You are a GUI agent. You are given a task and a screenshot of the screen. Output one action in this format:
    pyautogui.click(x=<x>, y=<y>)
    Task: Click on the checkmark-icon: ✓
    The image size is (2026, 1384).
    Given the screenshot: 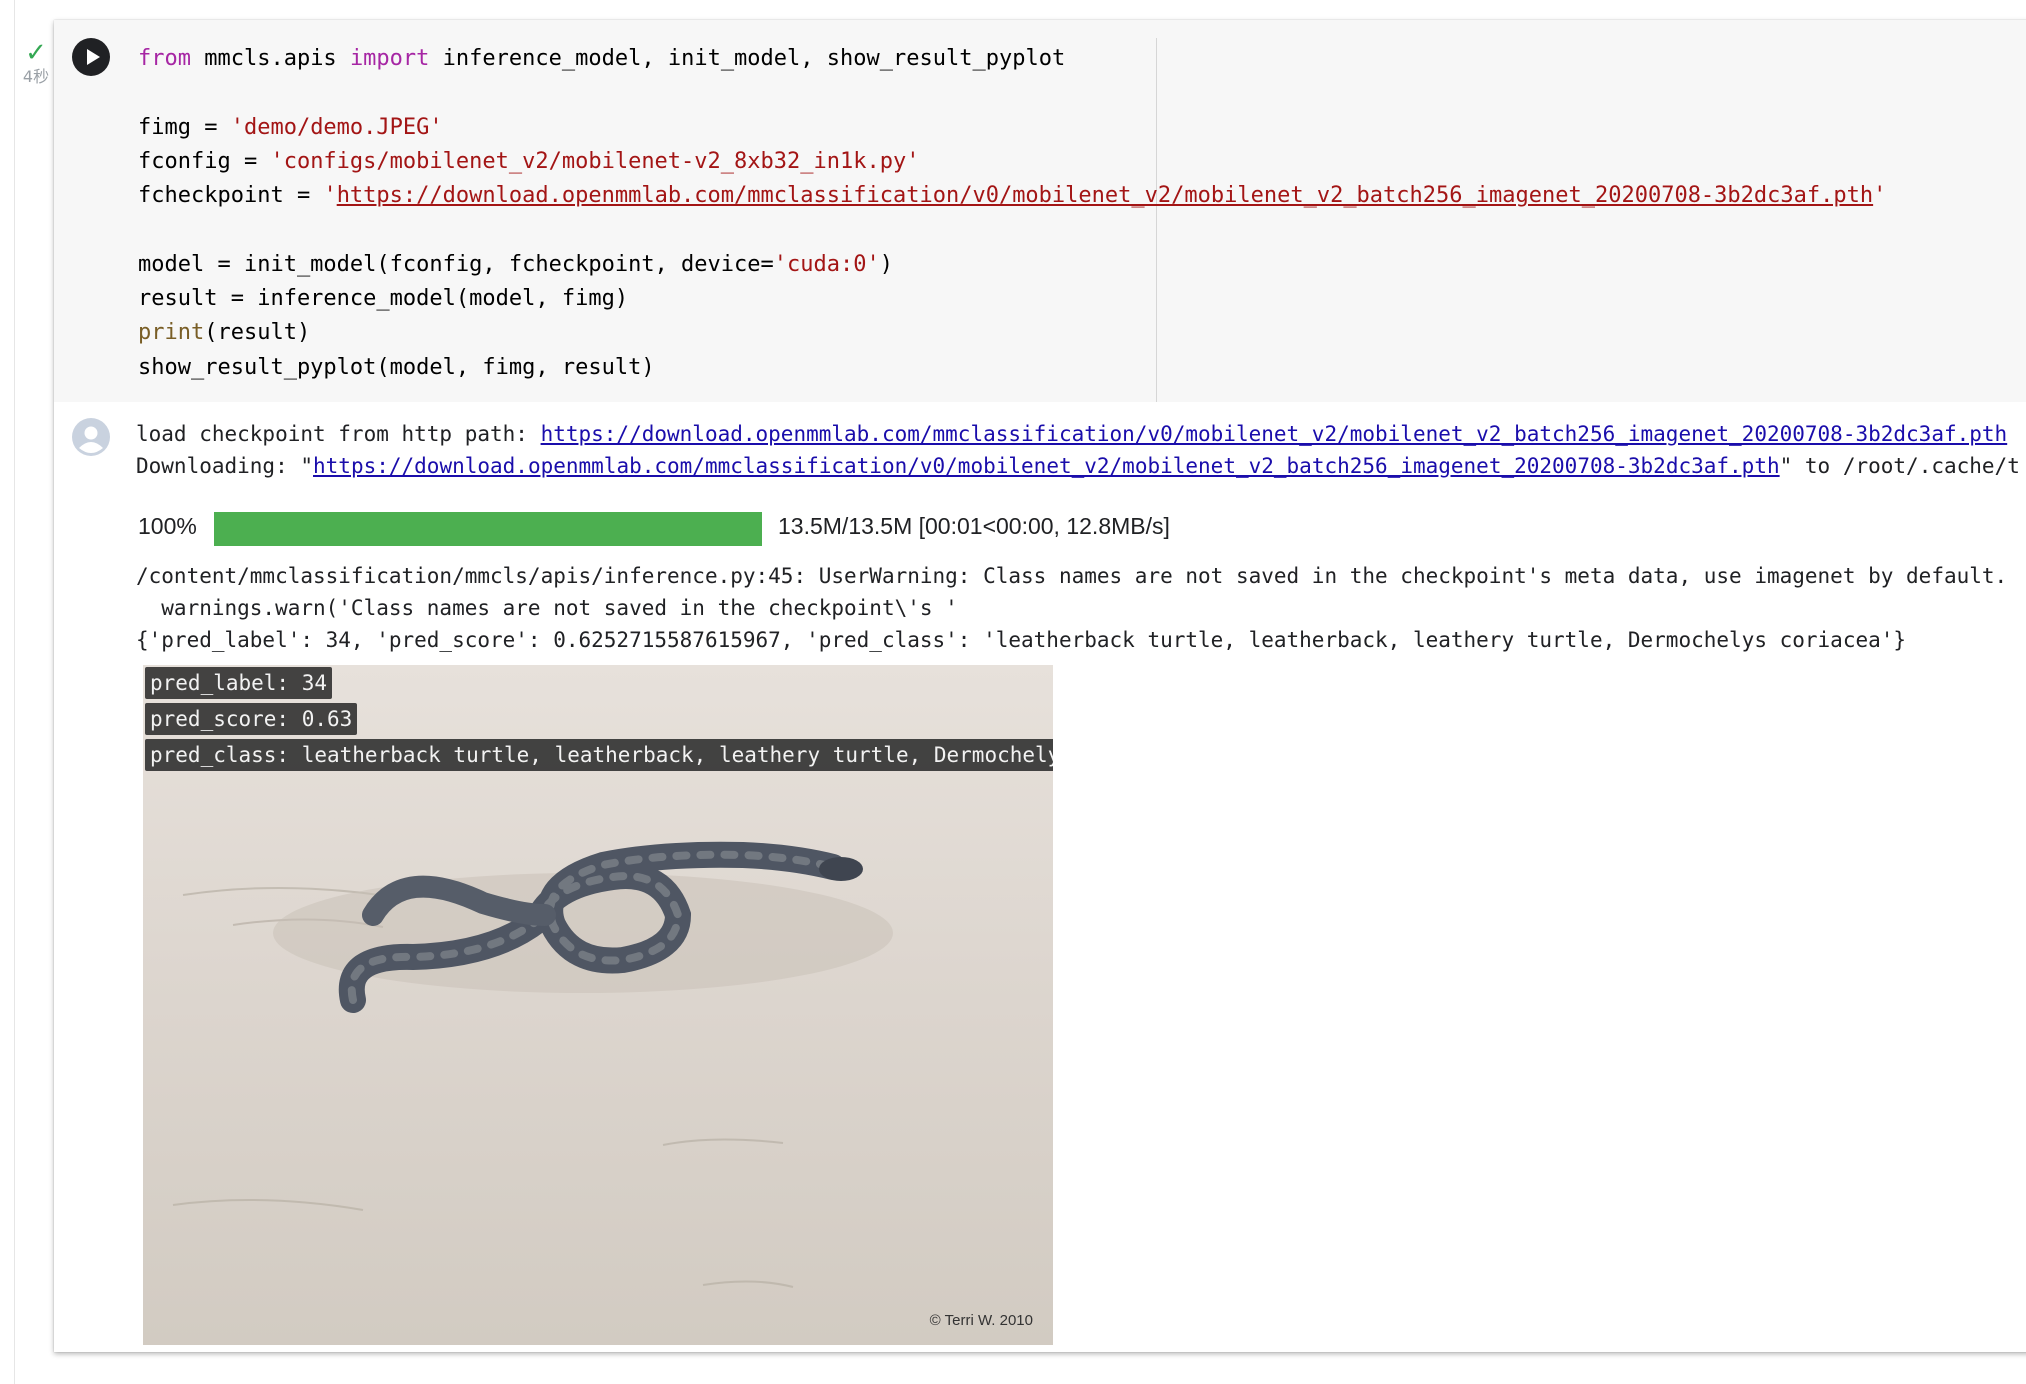 What is the action you would take?
    pyautogui.click(x=36, y=53)
    